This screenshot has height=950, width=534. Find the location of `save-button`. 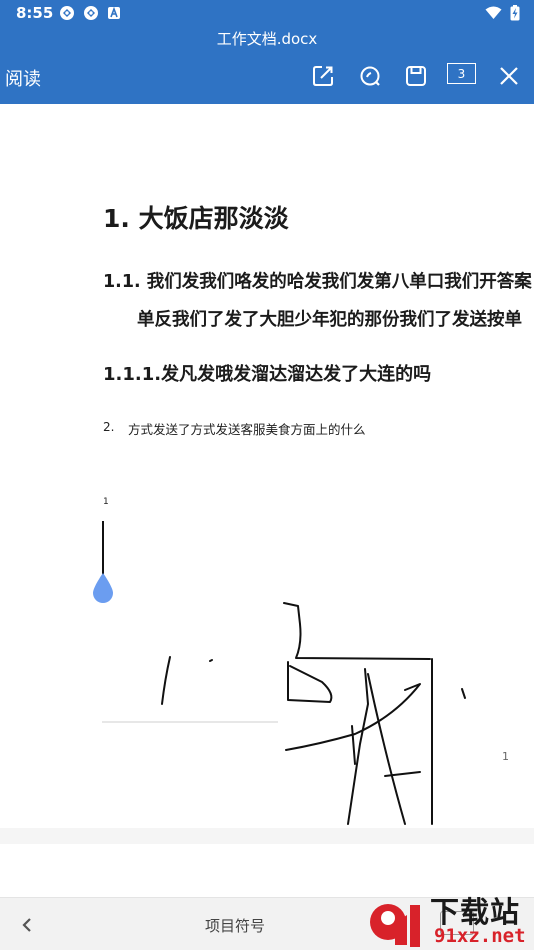

save-button is located at coordinates (416, 76).